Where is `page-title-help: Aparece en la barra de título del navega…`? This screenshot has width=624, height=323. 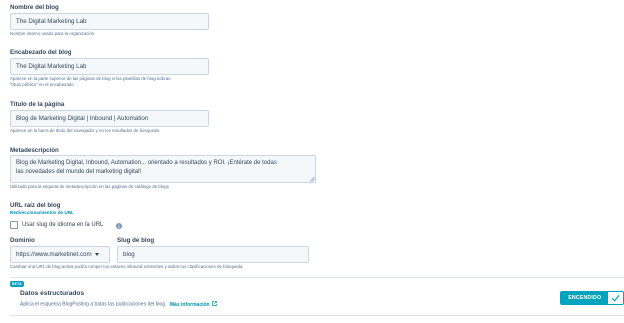 page-title-help: Aparece en la barra de título del navega… is located at coordinates (84, 130).